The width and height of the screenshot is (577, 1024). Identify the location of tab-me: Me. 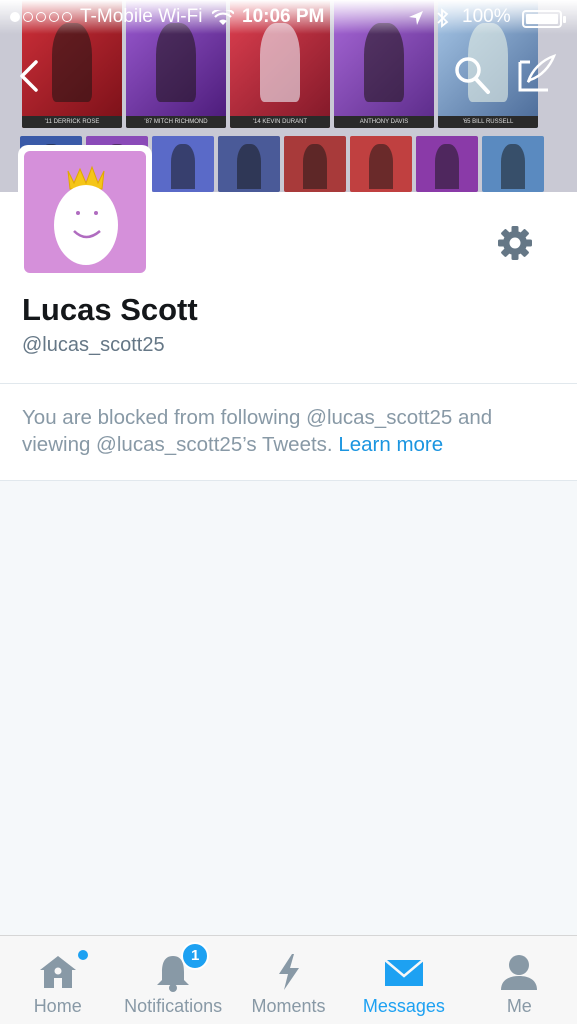
(519, 980).